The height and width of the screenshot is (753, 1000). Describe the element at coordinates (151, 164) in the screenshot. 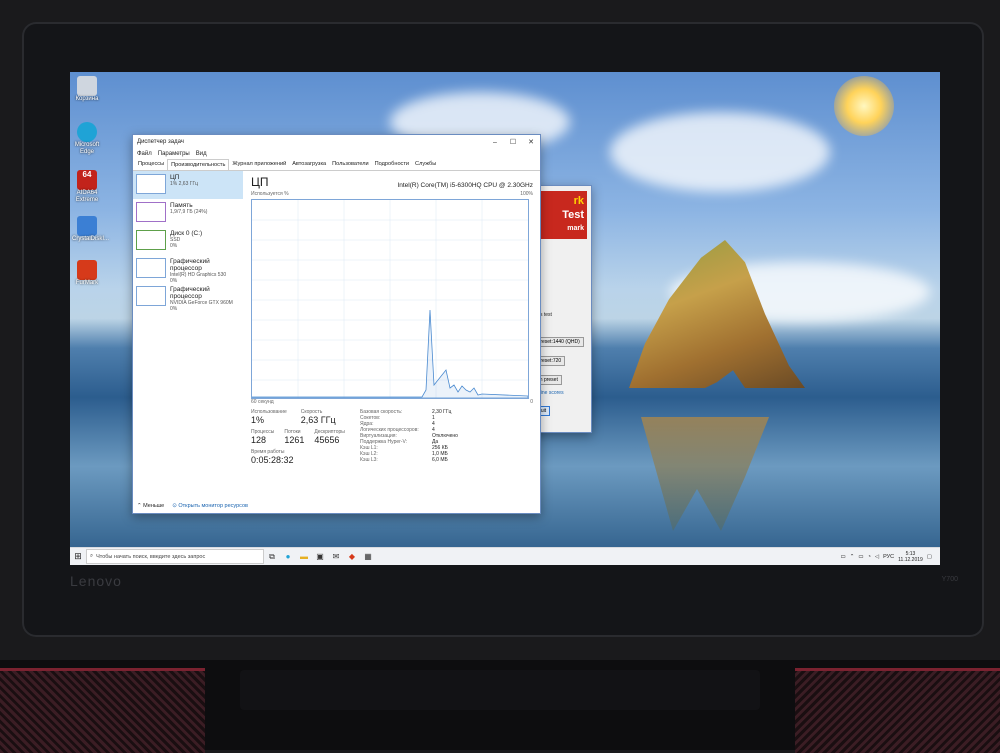

I see `tab-processes: Процессы` at that location.